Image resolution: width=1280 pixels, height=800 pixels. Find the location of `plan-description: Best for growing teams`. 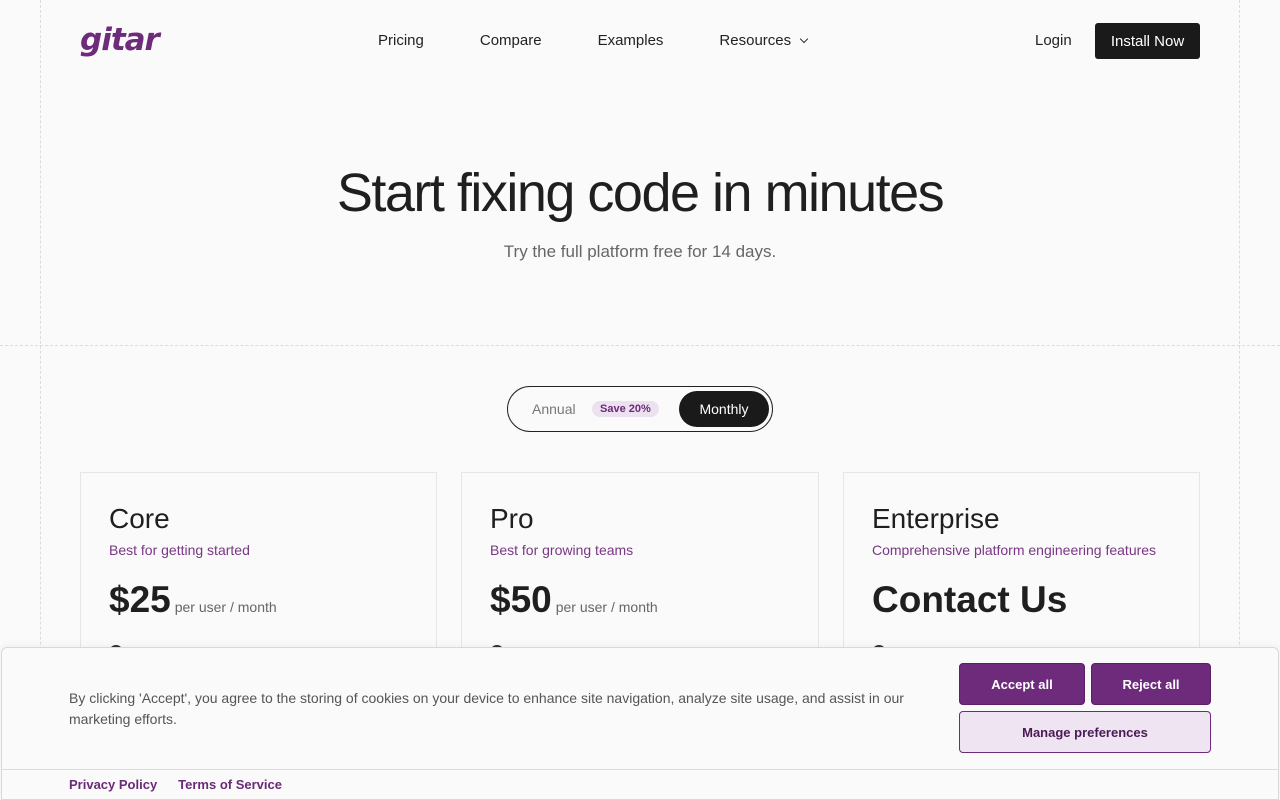

plan-description: Best for growing teams is located at coordinates (562, 550).